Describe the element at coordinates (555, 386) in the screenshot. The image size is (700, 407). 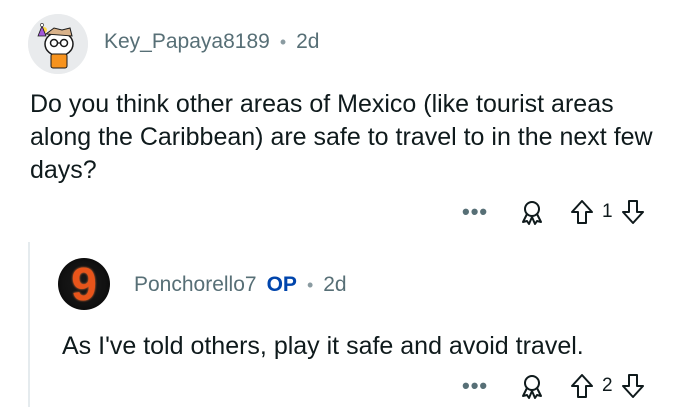
I see `comment-actions: ••• 2` at that location.